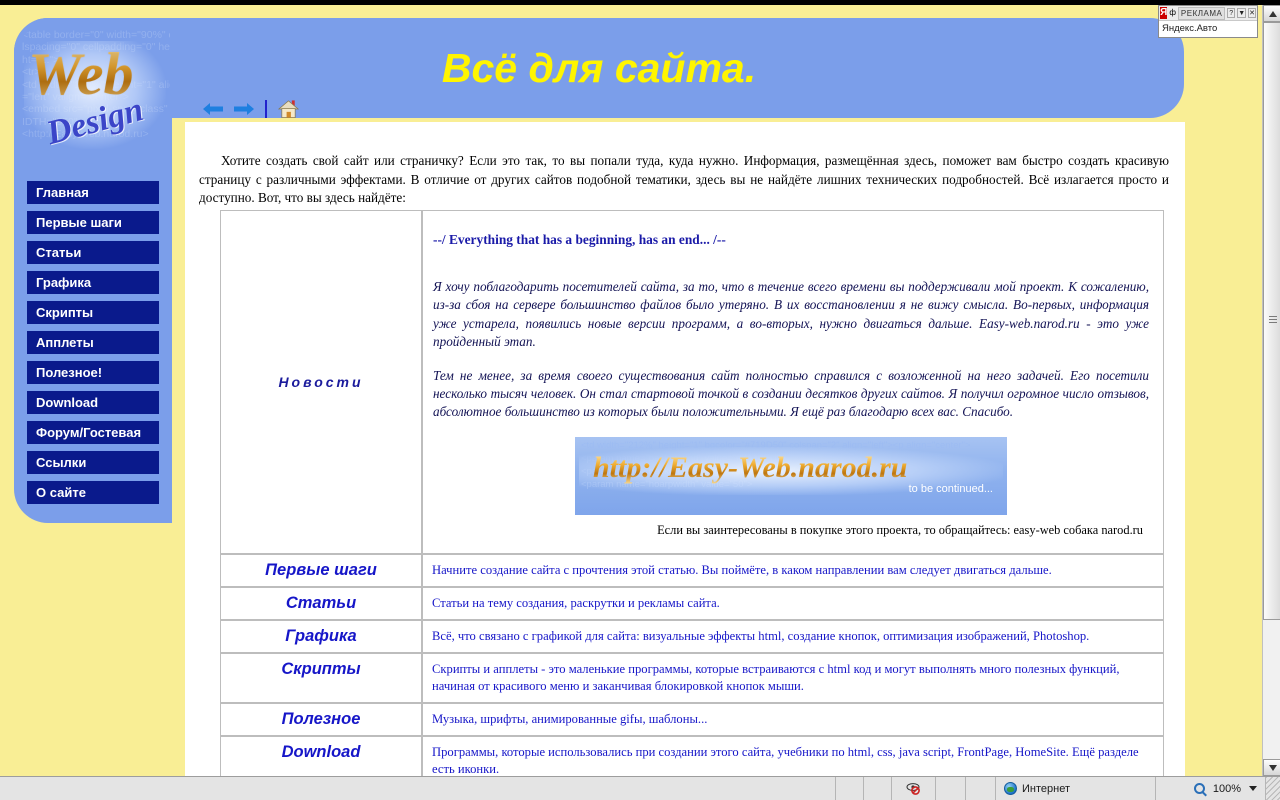  Describe the element at coordinates (266, 109) in the screenshot. I see `toolbar-divider` at that location.